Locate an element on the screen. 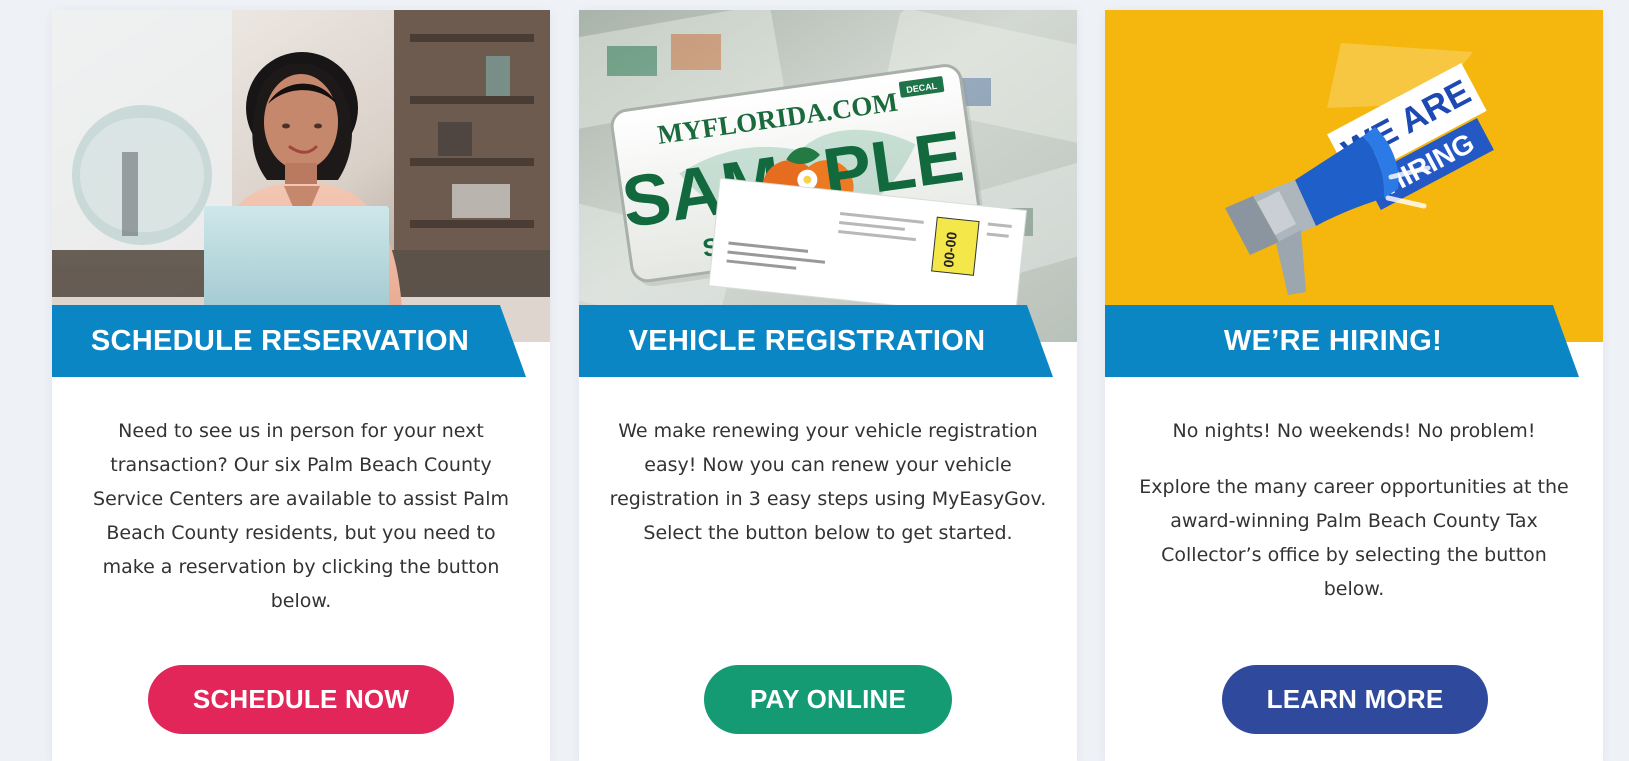 The image size is (1629, 761). vehicle-registration-title: VEHICLE REGISTRATION is located at coordinates (807, 340).